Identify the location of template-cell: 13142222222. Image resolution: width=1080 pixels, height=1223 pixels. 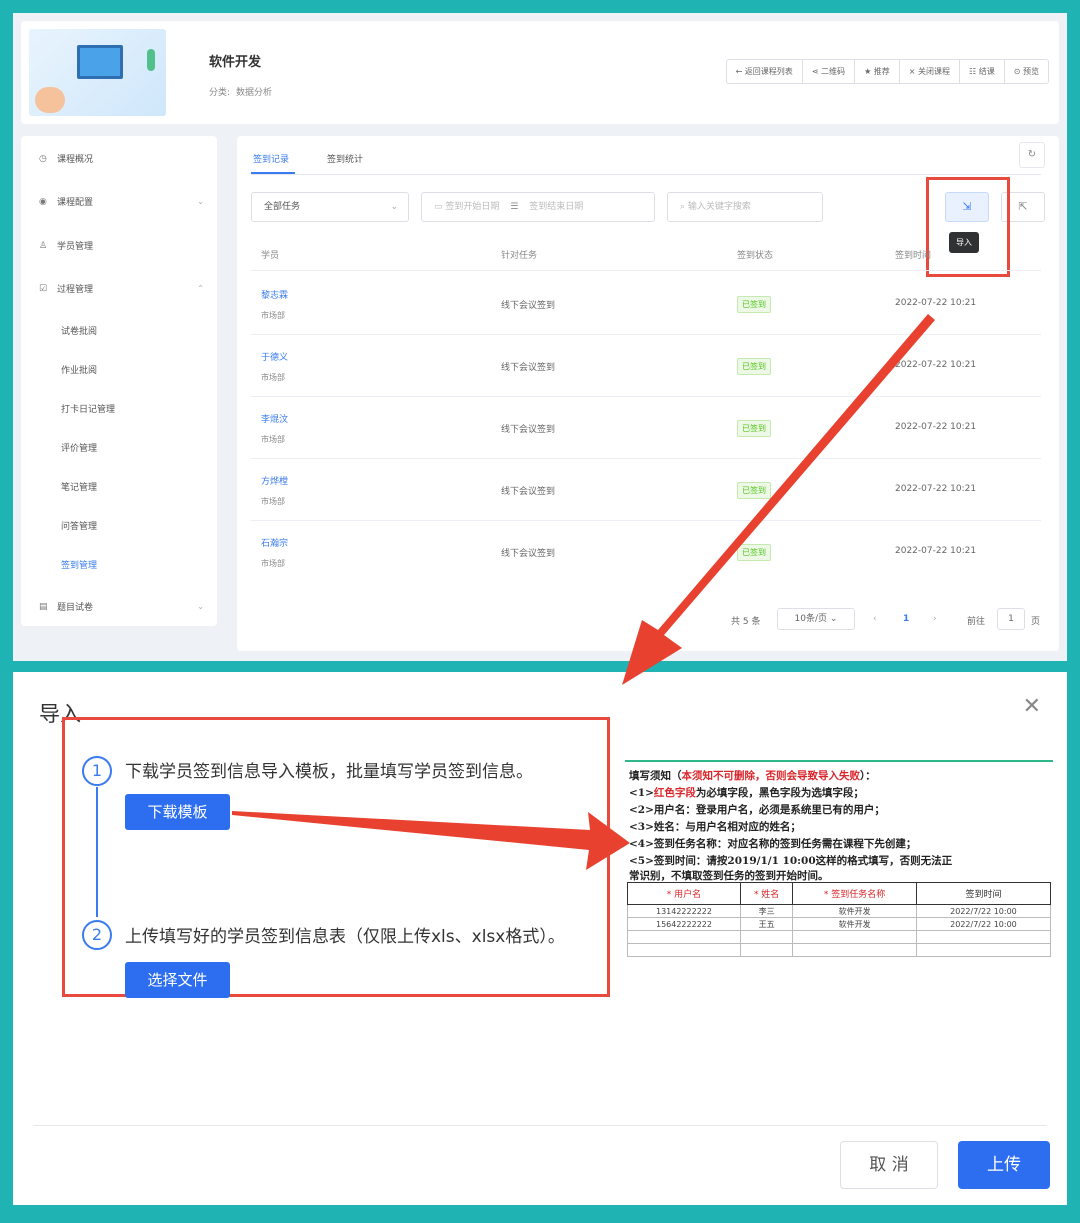
(684, 911).